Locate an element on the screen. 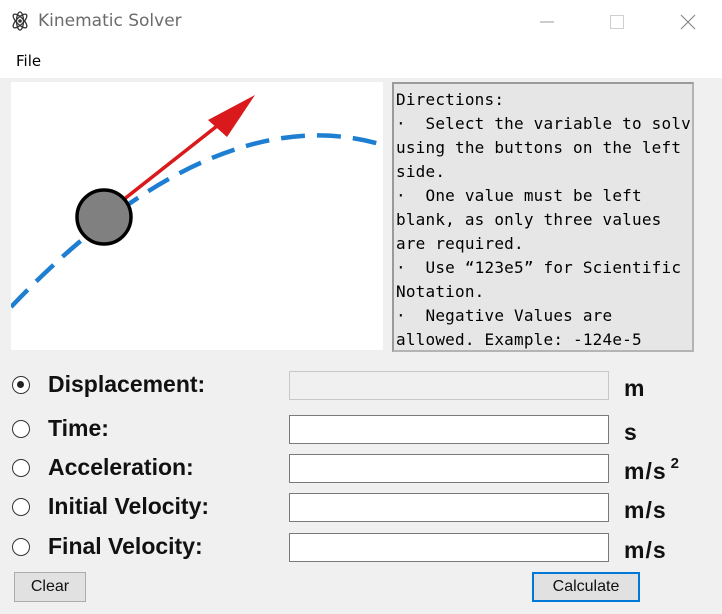 The height and width of the screenshot is (614, 722). row-initial-velocity: Initial Velocity: m/s is located at coordinates (361, 508).